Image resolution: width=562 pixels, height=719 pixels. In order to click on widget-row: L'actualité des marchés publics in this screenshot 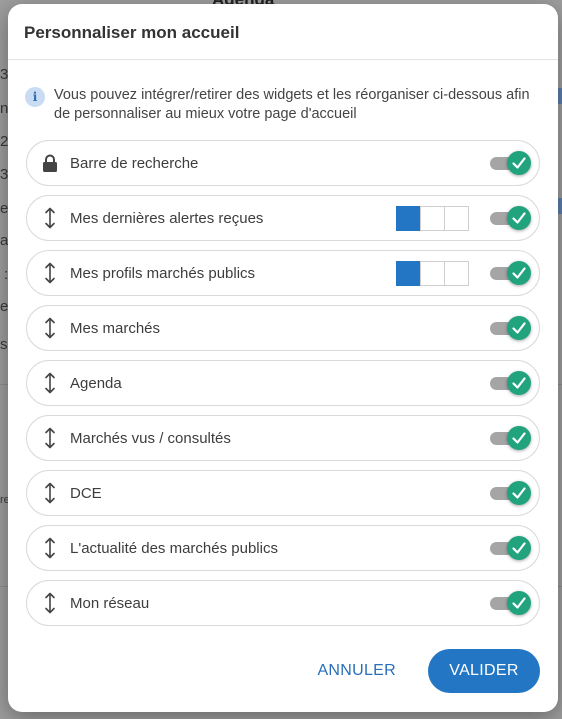, I will do `click(283, 548)`.